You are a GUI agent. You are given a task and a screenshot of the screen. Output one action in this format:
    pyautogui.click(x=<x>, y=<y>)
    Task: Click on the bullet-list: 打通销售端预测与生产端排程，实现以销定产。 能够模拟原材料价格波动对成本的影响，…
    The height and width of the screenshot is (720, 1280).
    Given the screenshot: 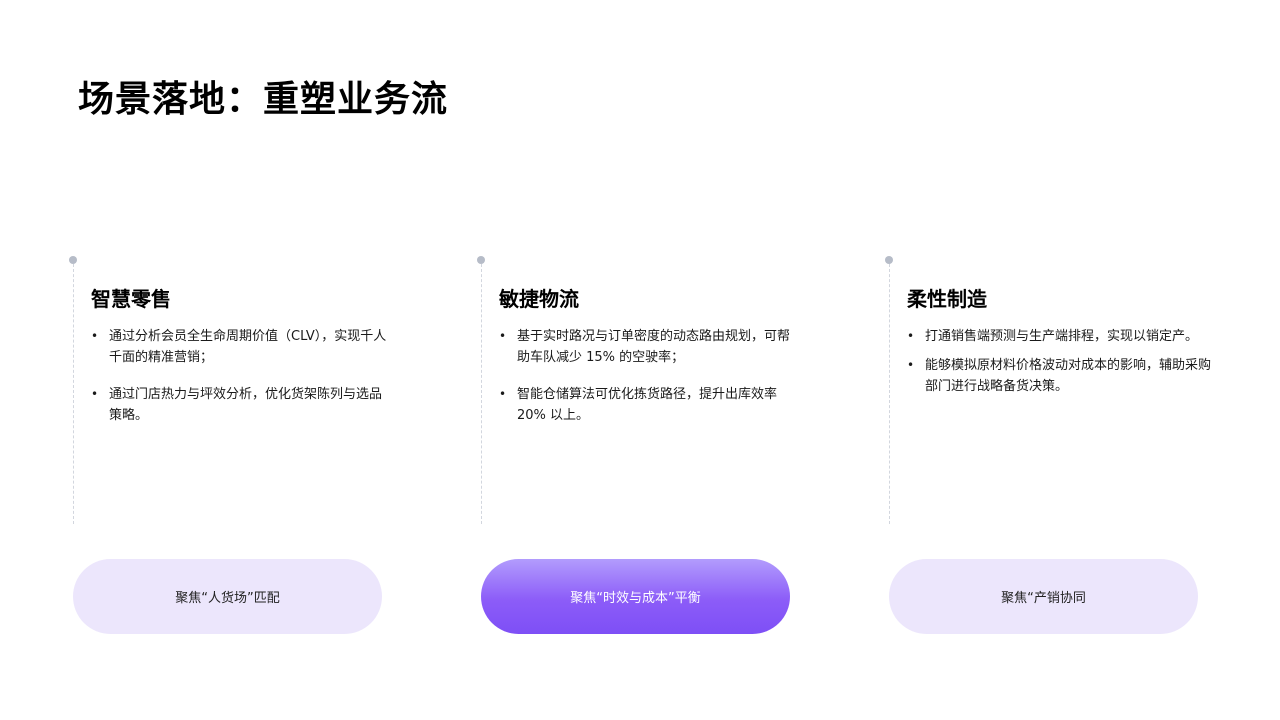 What is the action you would take?
    pyautogui.click(x=1063, y=365)
    